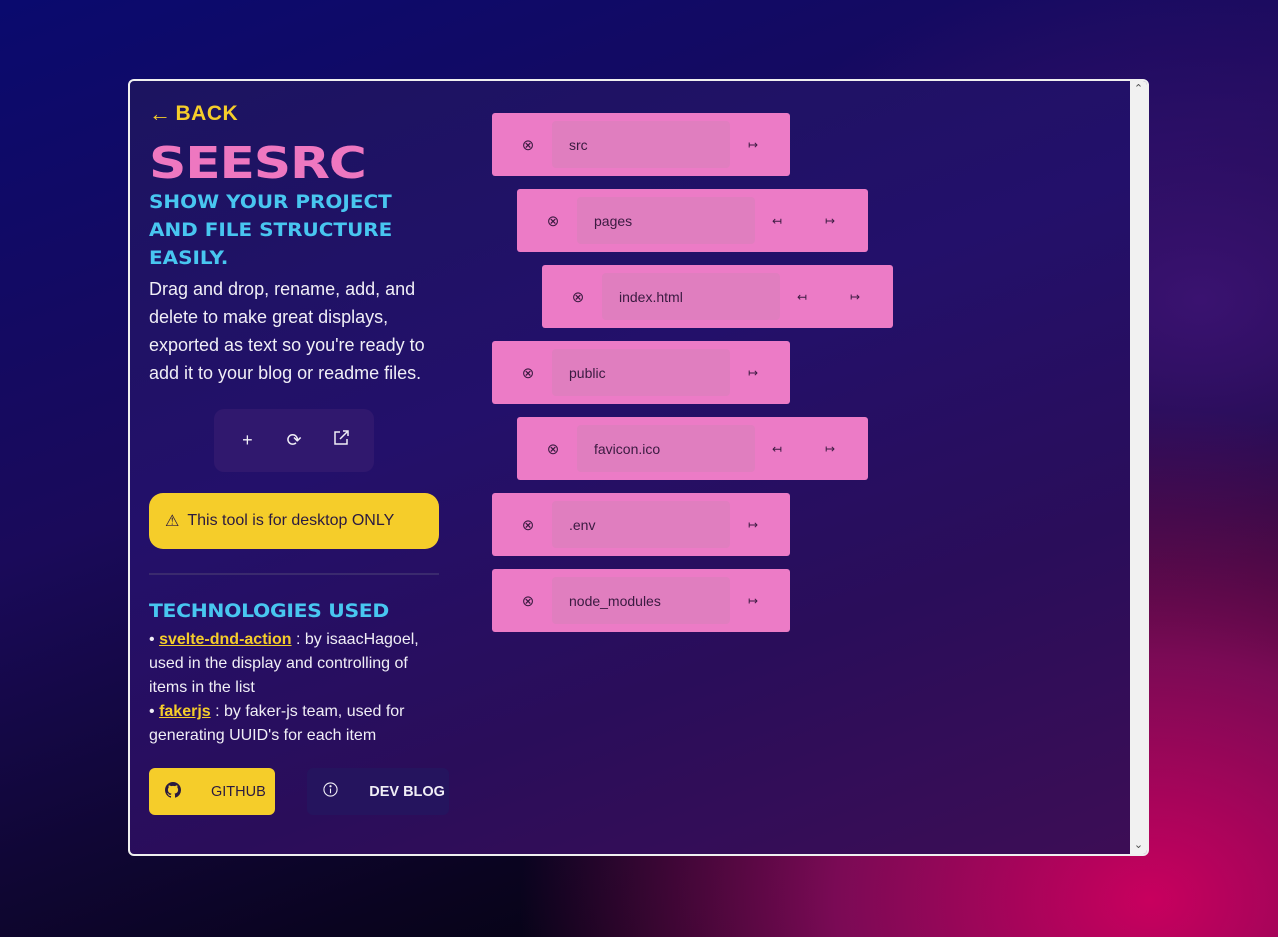 This screenshot has height=937, width=1278. I want to click on back-link: ← BACK, so click(299, 114).